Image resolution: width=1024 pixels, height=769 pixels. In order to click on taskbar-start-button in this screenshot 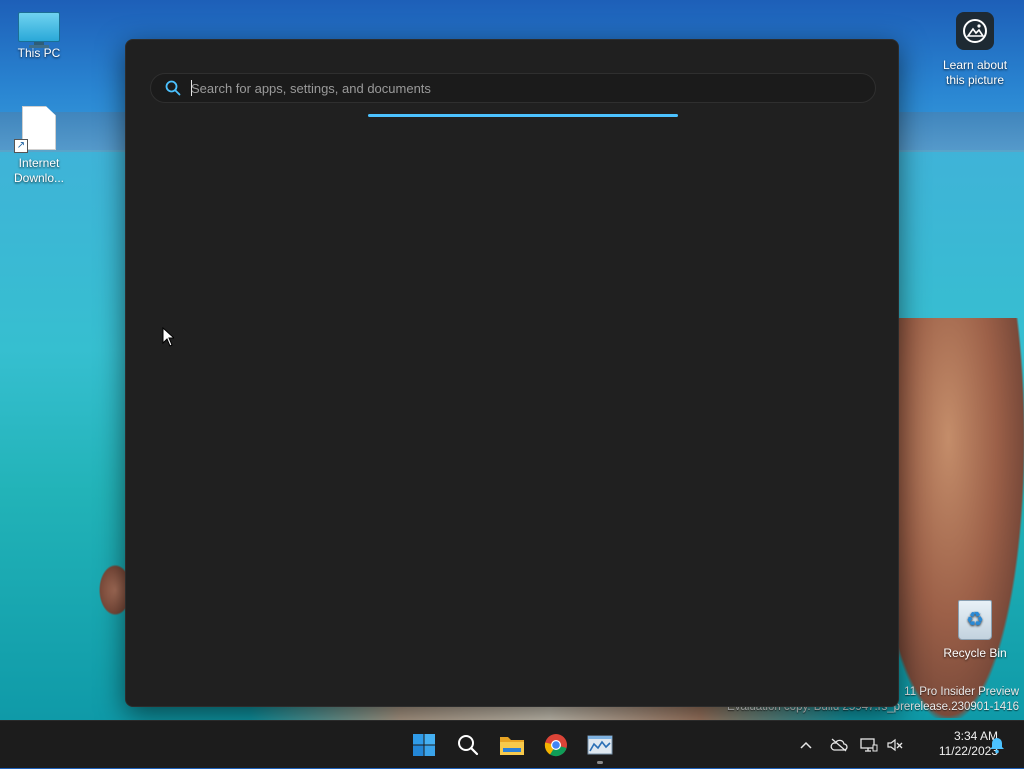, I will do `click(424, 745)`.